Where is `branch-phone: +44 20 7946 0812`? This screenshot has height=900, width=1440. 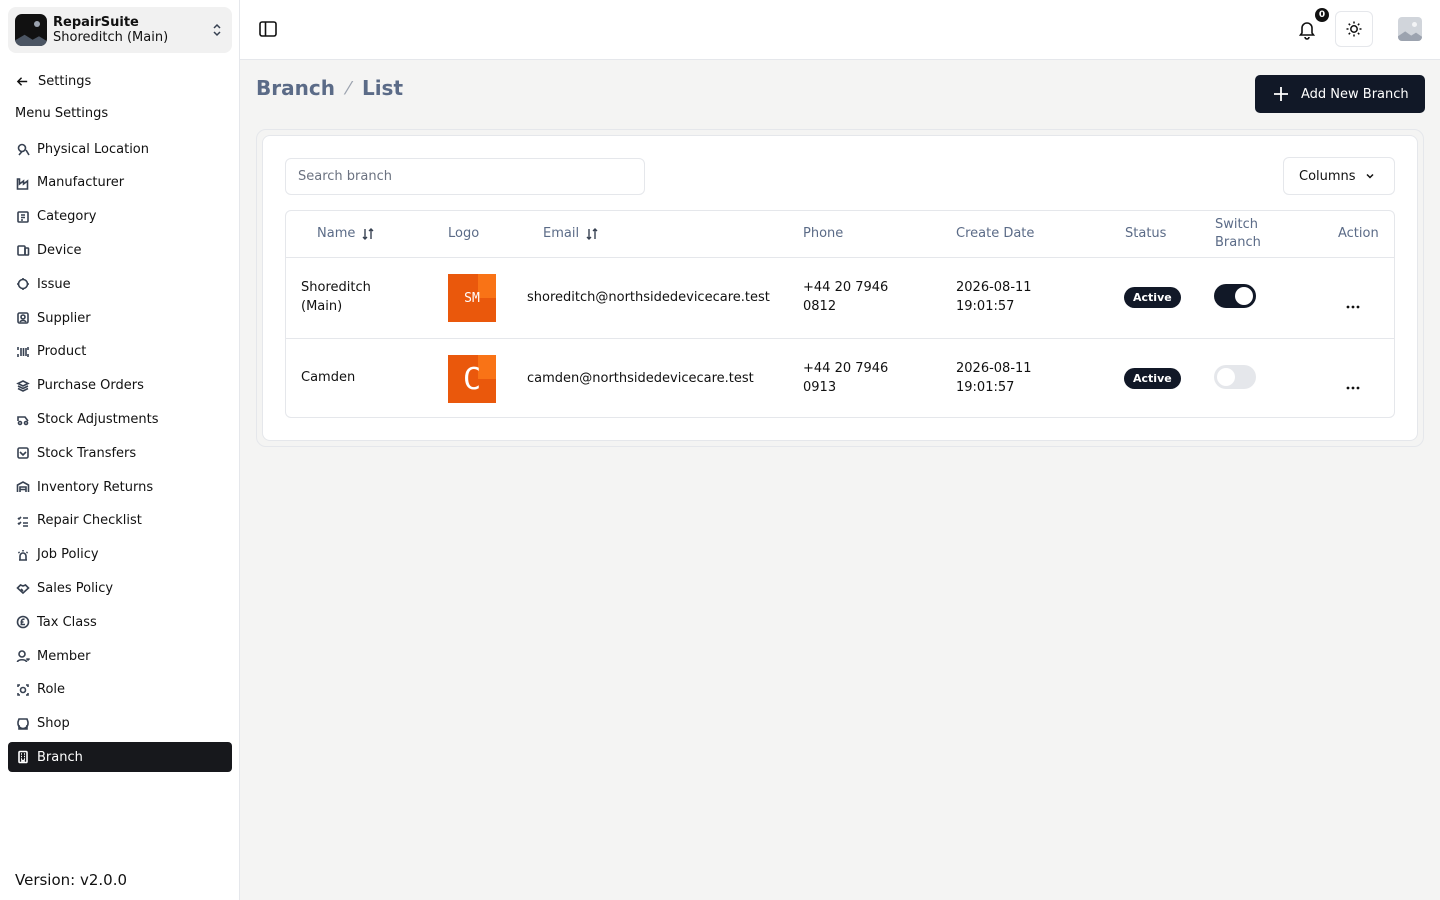 branch-phone: +44 20 7946 0812 is located at coordinates (846, 297).